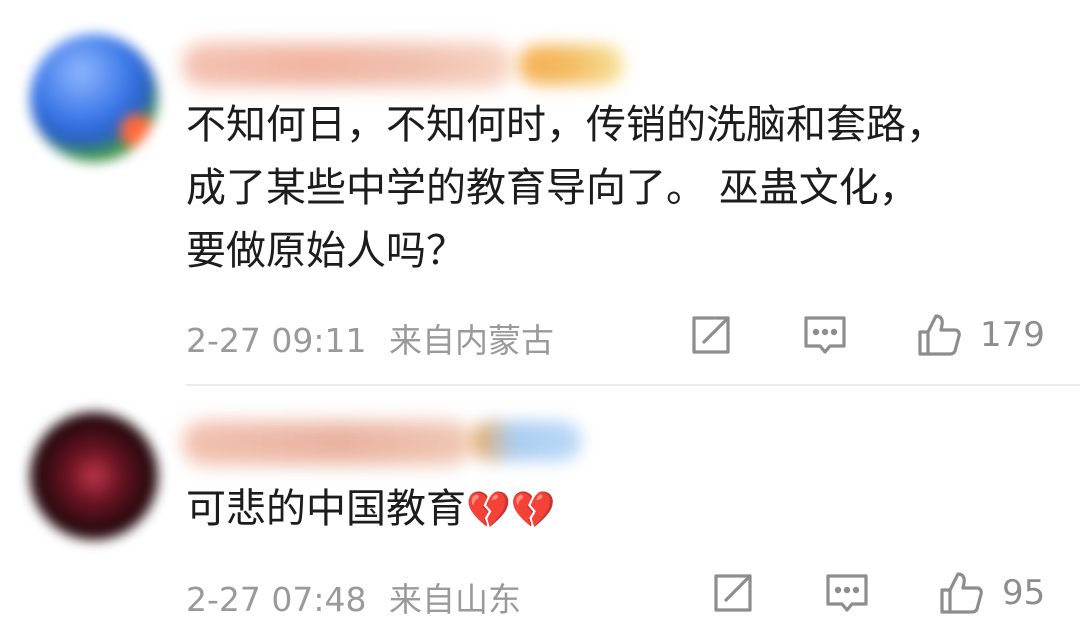 This screenshot has height=640, width=1080. Describe the element at coordinates (471, 340) in the screenshot. I see `comment-location: 来自内蒙古` at that location.